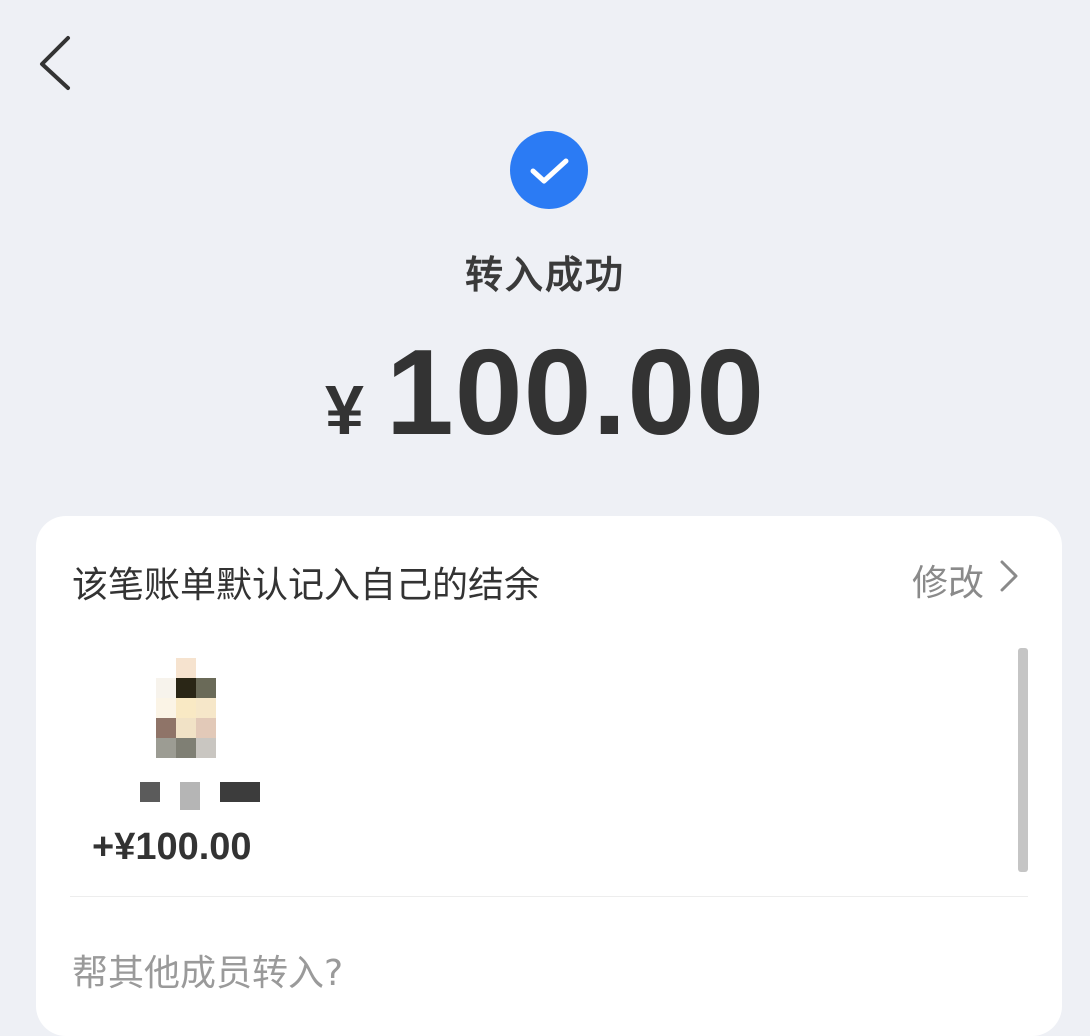 The image size is (1090, 1036). I want to click on back-button, so click(60, 62).